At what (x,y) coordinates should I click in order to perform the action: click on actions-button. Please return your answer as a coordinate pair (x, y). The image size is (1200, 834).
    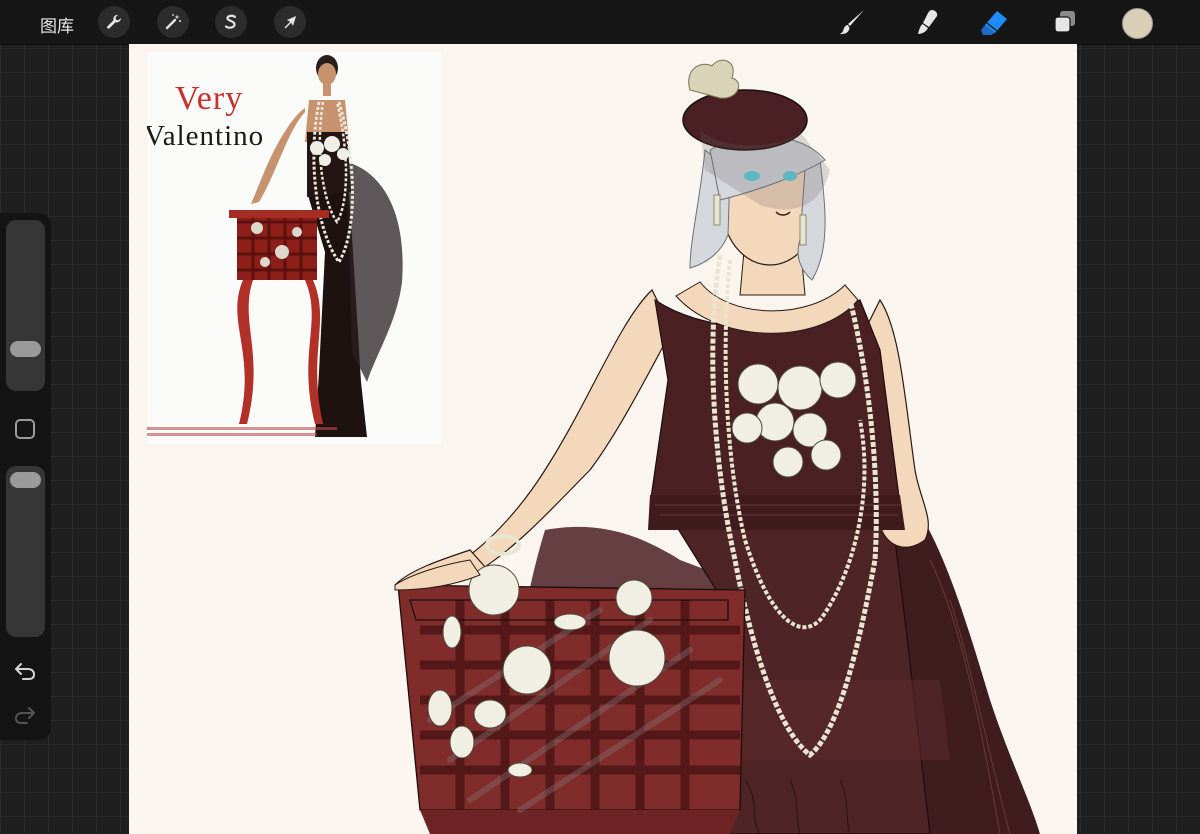
    Looking at the image, I should click on (114, 22).